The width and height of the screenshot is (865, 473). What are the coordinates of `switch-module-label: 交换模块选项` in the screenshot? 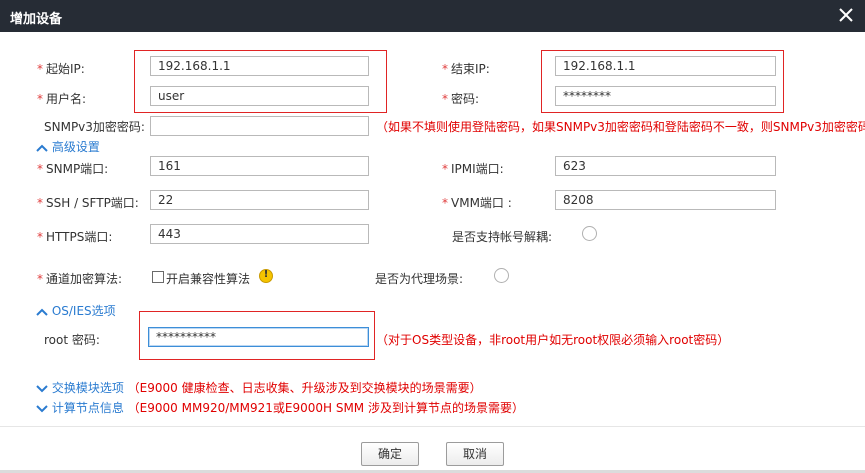 It's located at (87, 388).